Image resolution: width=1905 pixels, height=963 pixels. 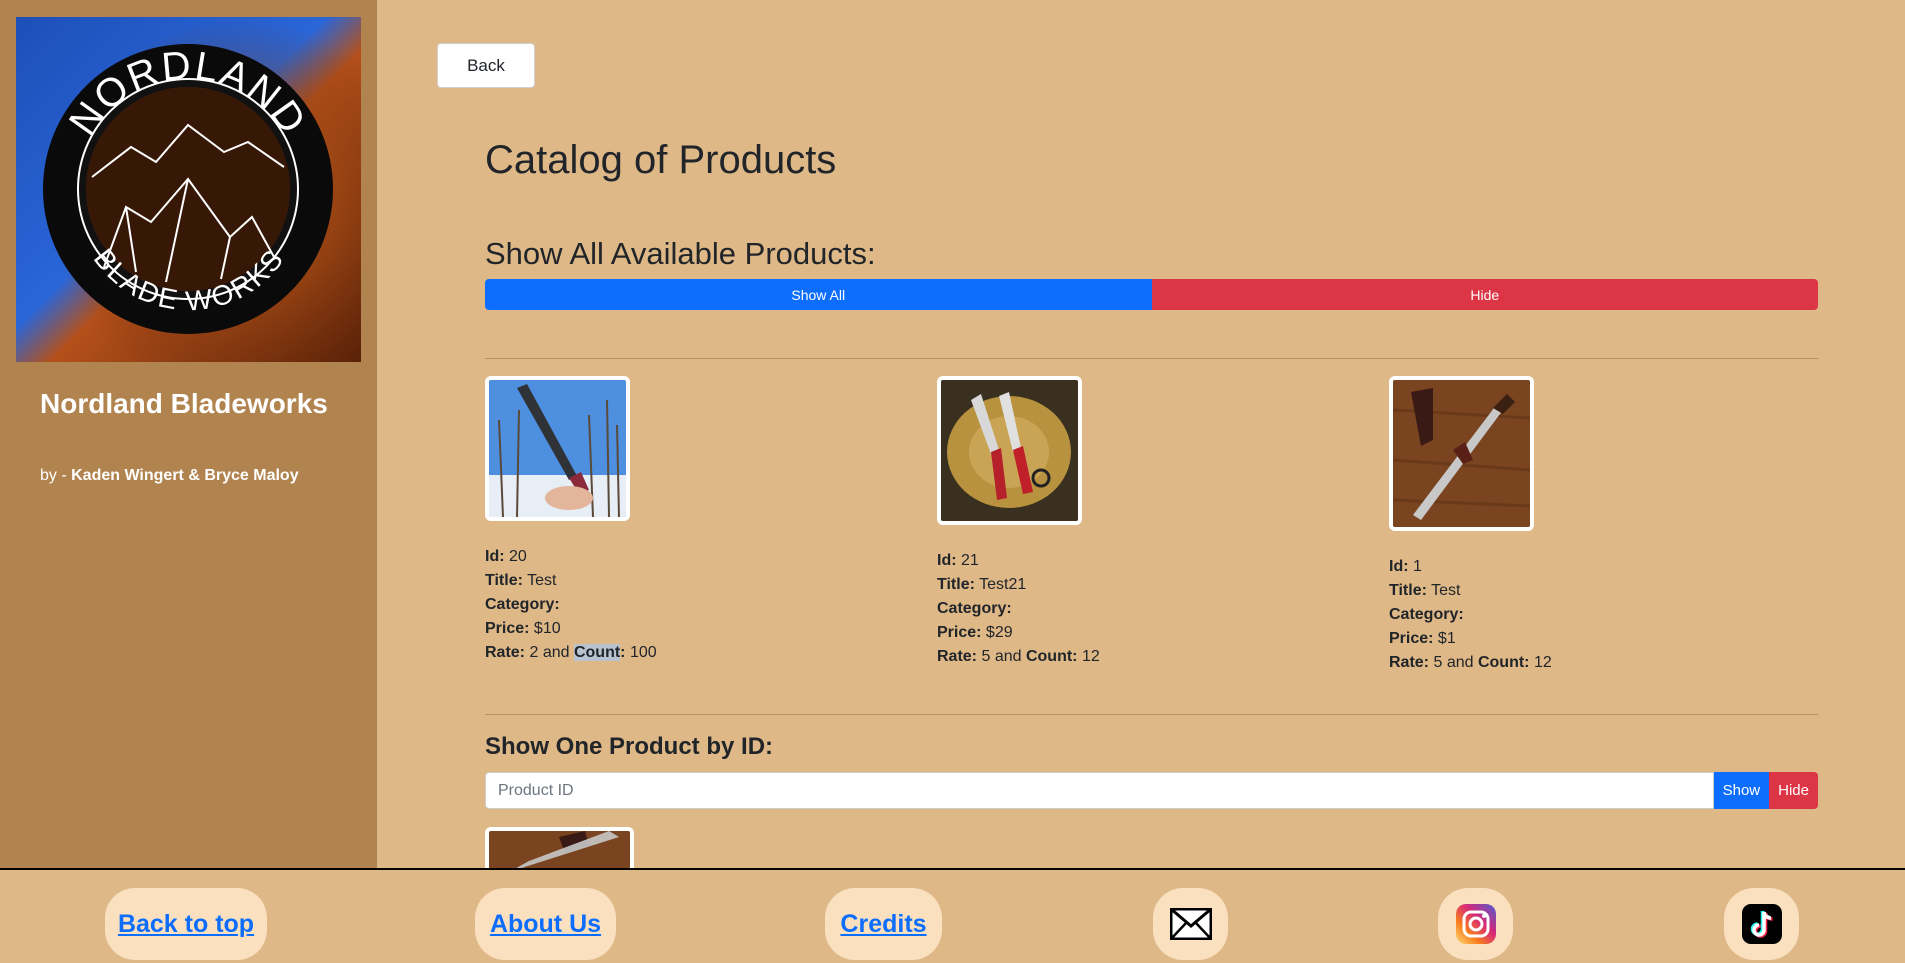 I want to click on show-all-heading: Show All Available Products:, so click(x=680, y=253).